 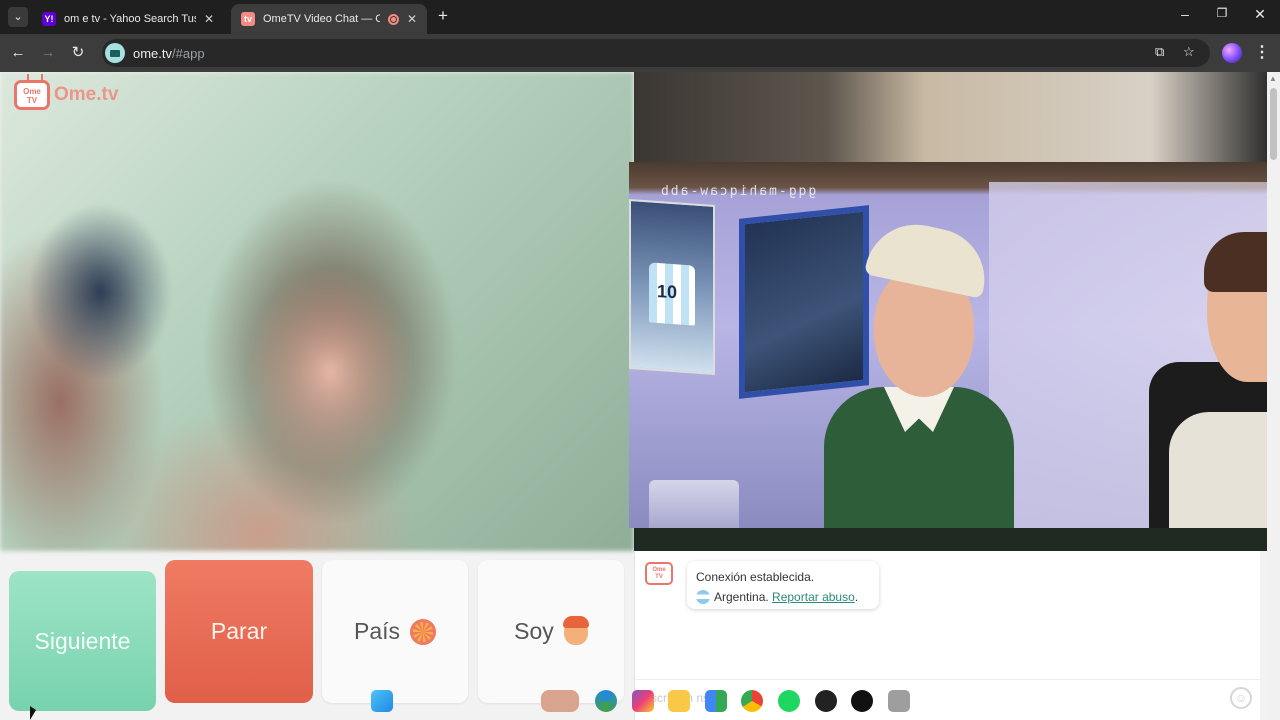 I want to click on scroll-thumb, so click(x=1273, y=124).